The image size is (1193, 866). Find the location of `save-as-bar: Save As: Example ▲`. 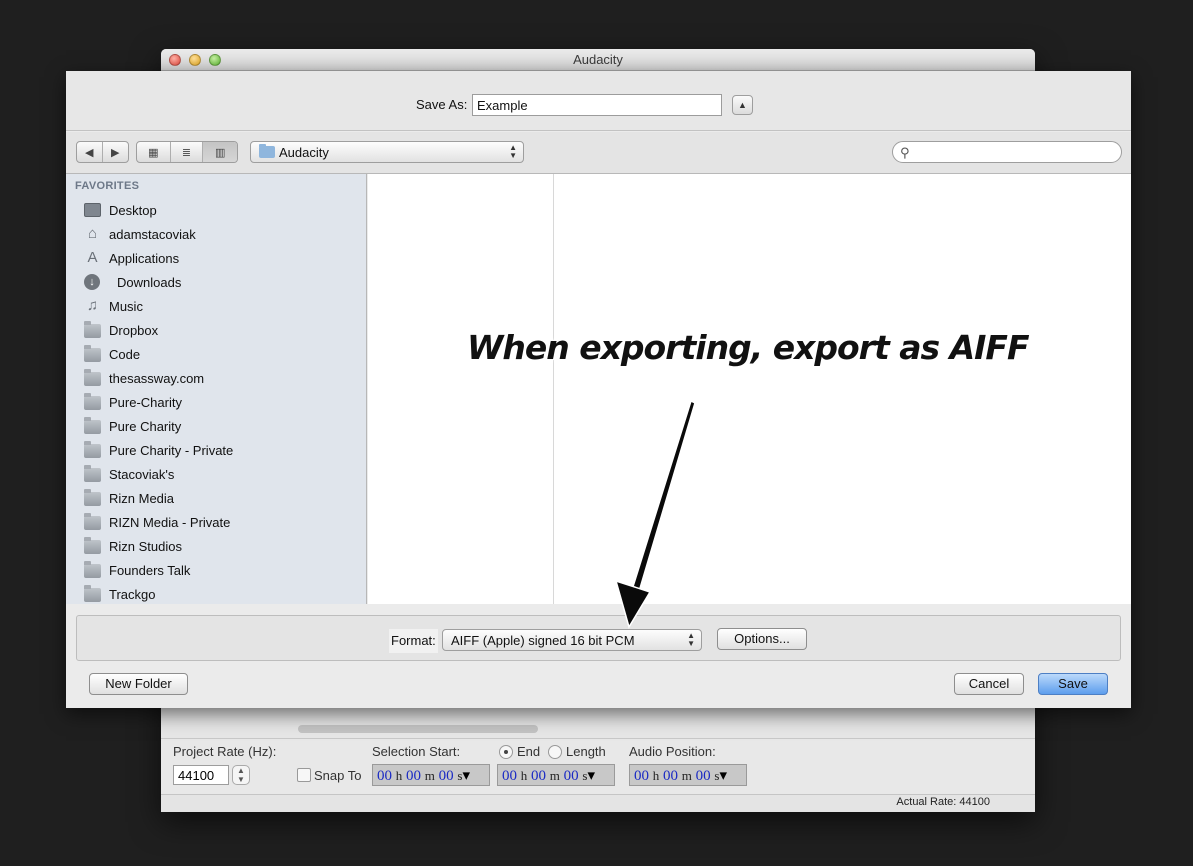

save-as-bar: Save As: Example ▲ is located at coordinates (598, 101).